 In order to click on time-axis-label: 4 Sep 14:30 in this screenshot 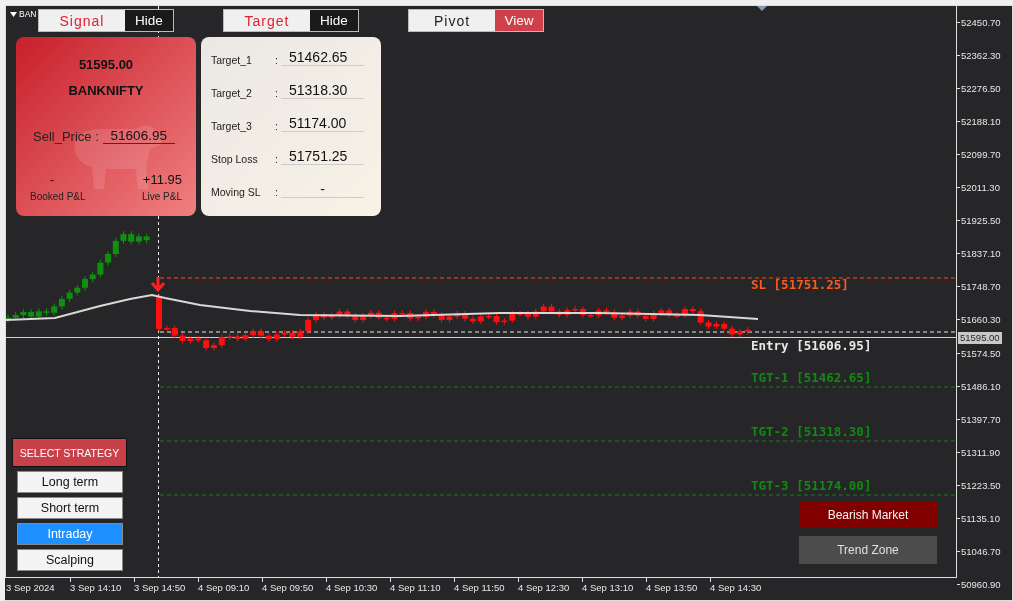, I will do `click(736, 587)`.